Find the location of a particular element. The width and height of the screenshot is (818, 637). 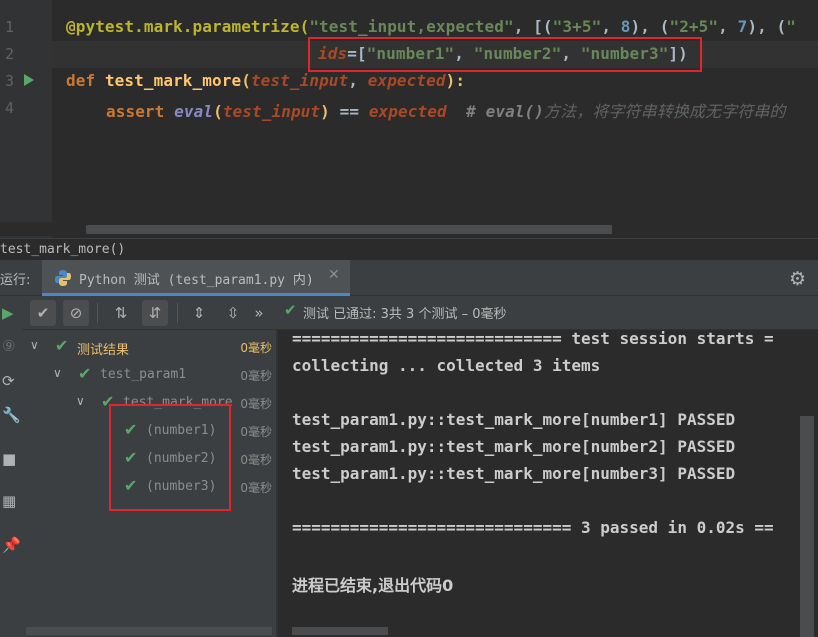

stop-icon: ■ is located at coordinates (9, 459).